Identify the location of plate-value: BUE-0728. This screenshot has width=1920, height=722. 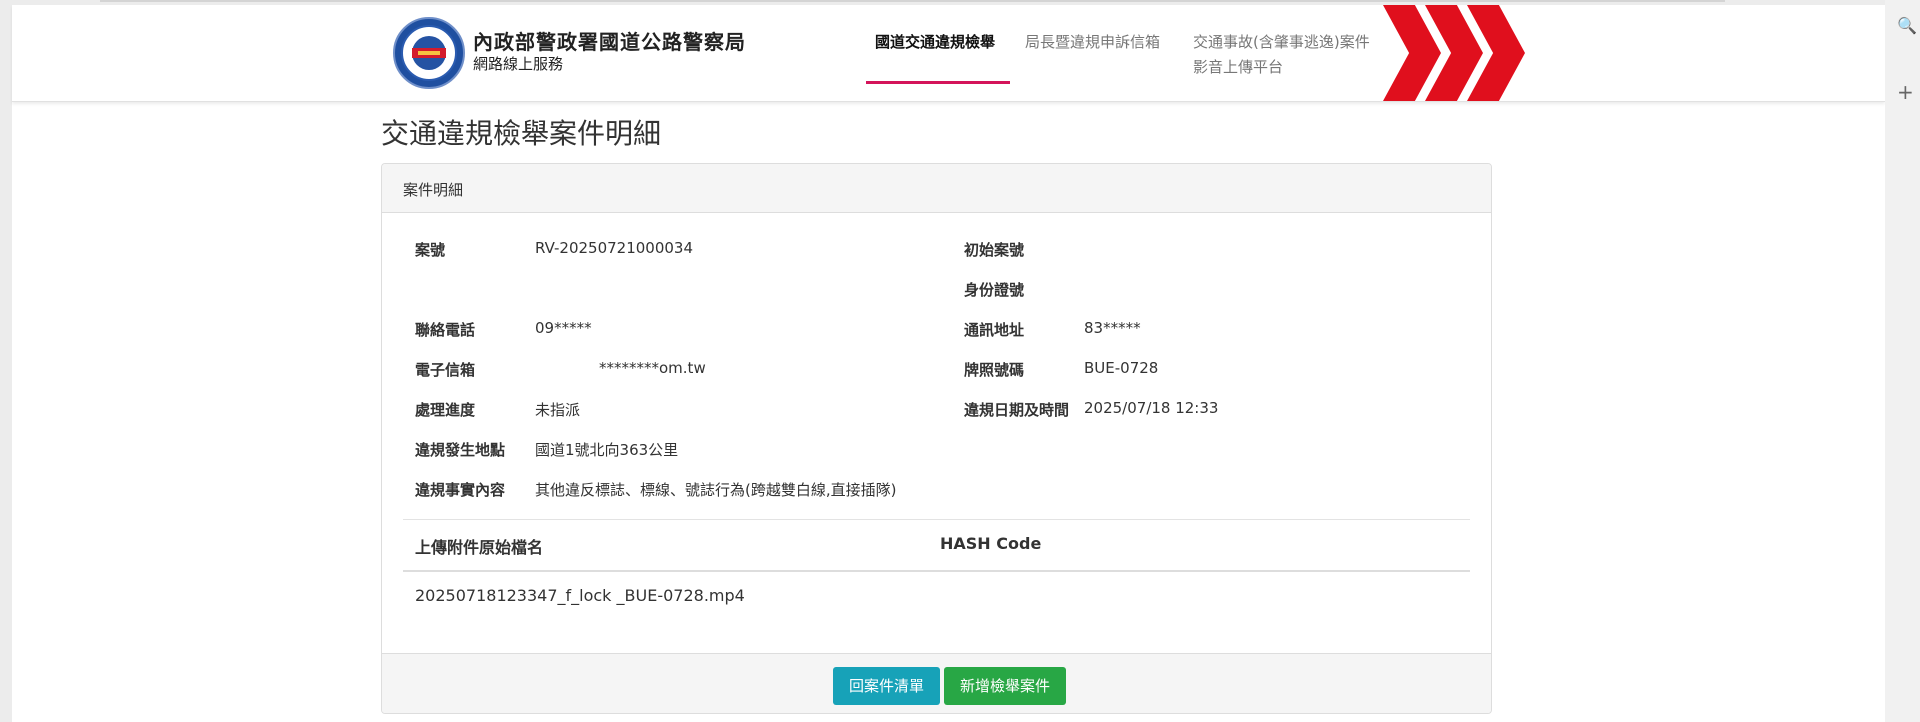
(1121, 368).